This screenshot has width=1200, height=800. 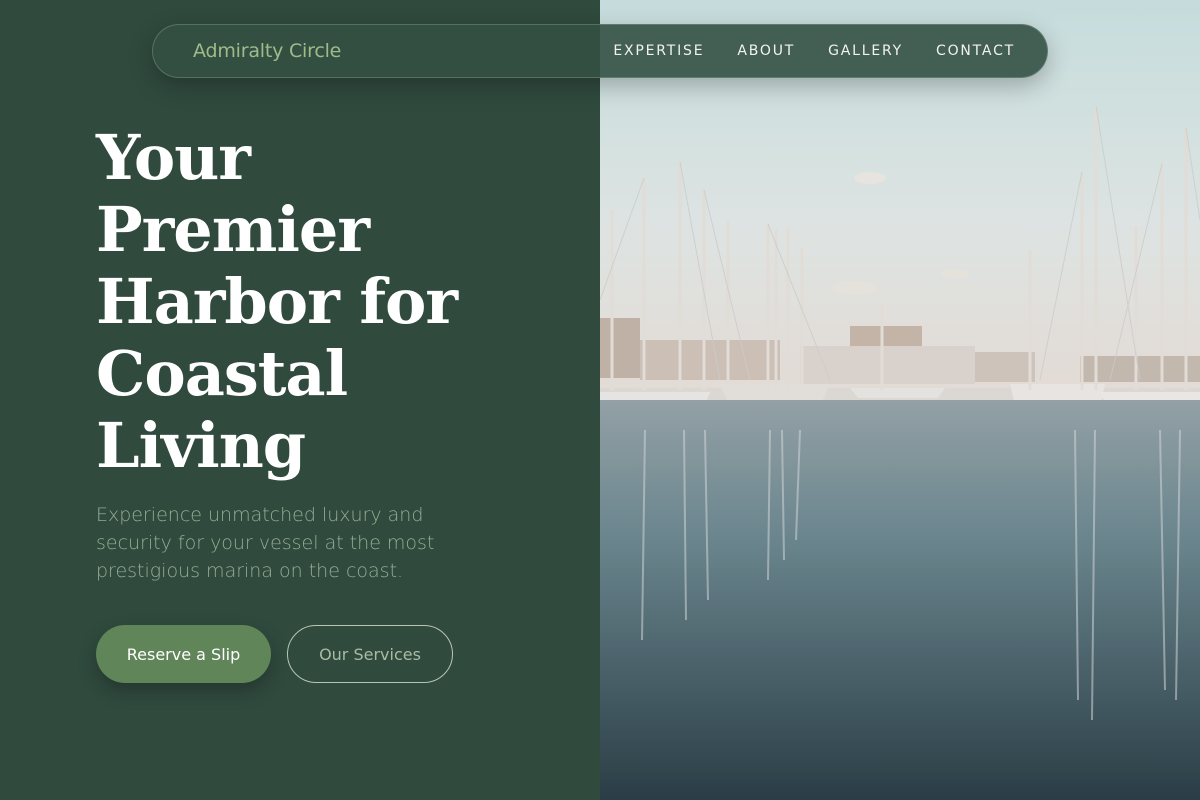 What do you see at coordinates (267, 51) in the screenshot?
I see `brand-logo-text: Admiralty Circle` at bounding box center [267, 51].